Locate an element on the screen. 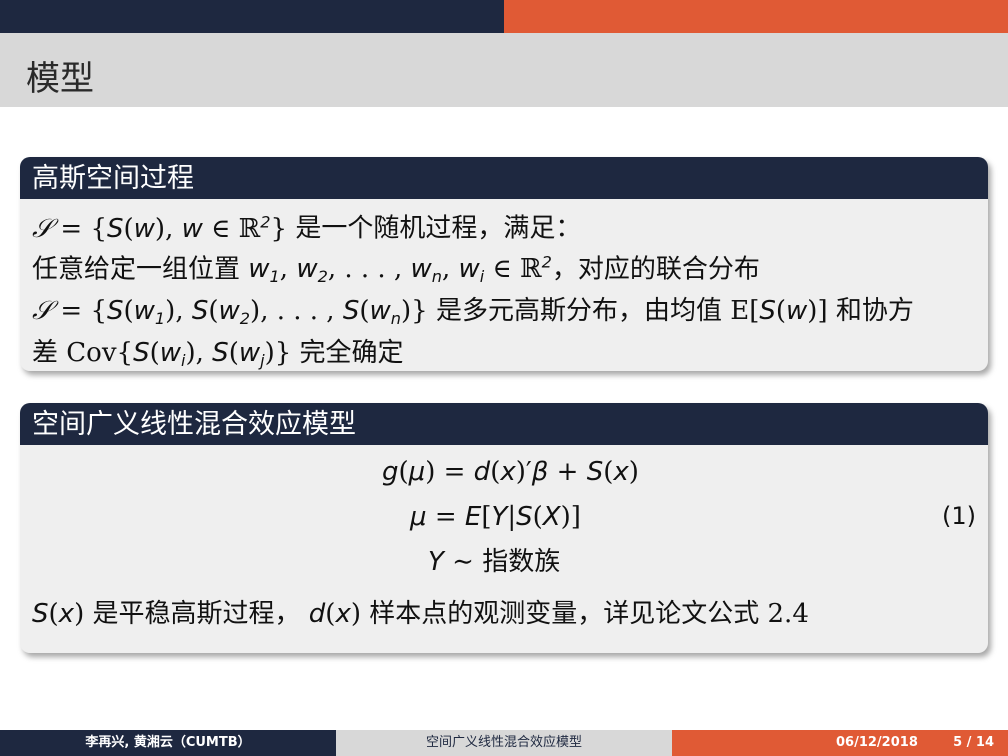  math-formula: w1, w2, . . . , wn, wi ∈ ℝ2 is located at coordinates (400, 269).